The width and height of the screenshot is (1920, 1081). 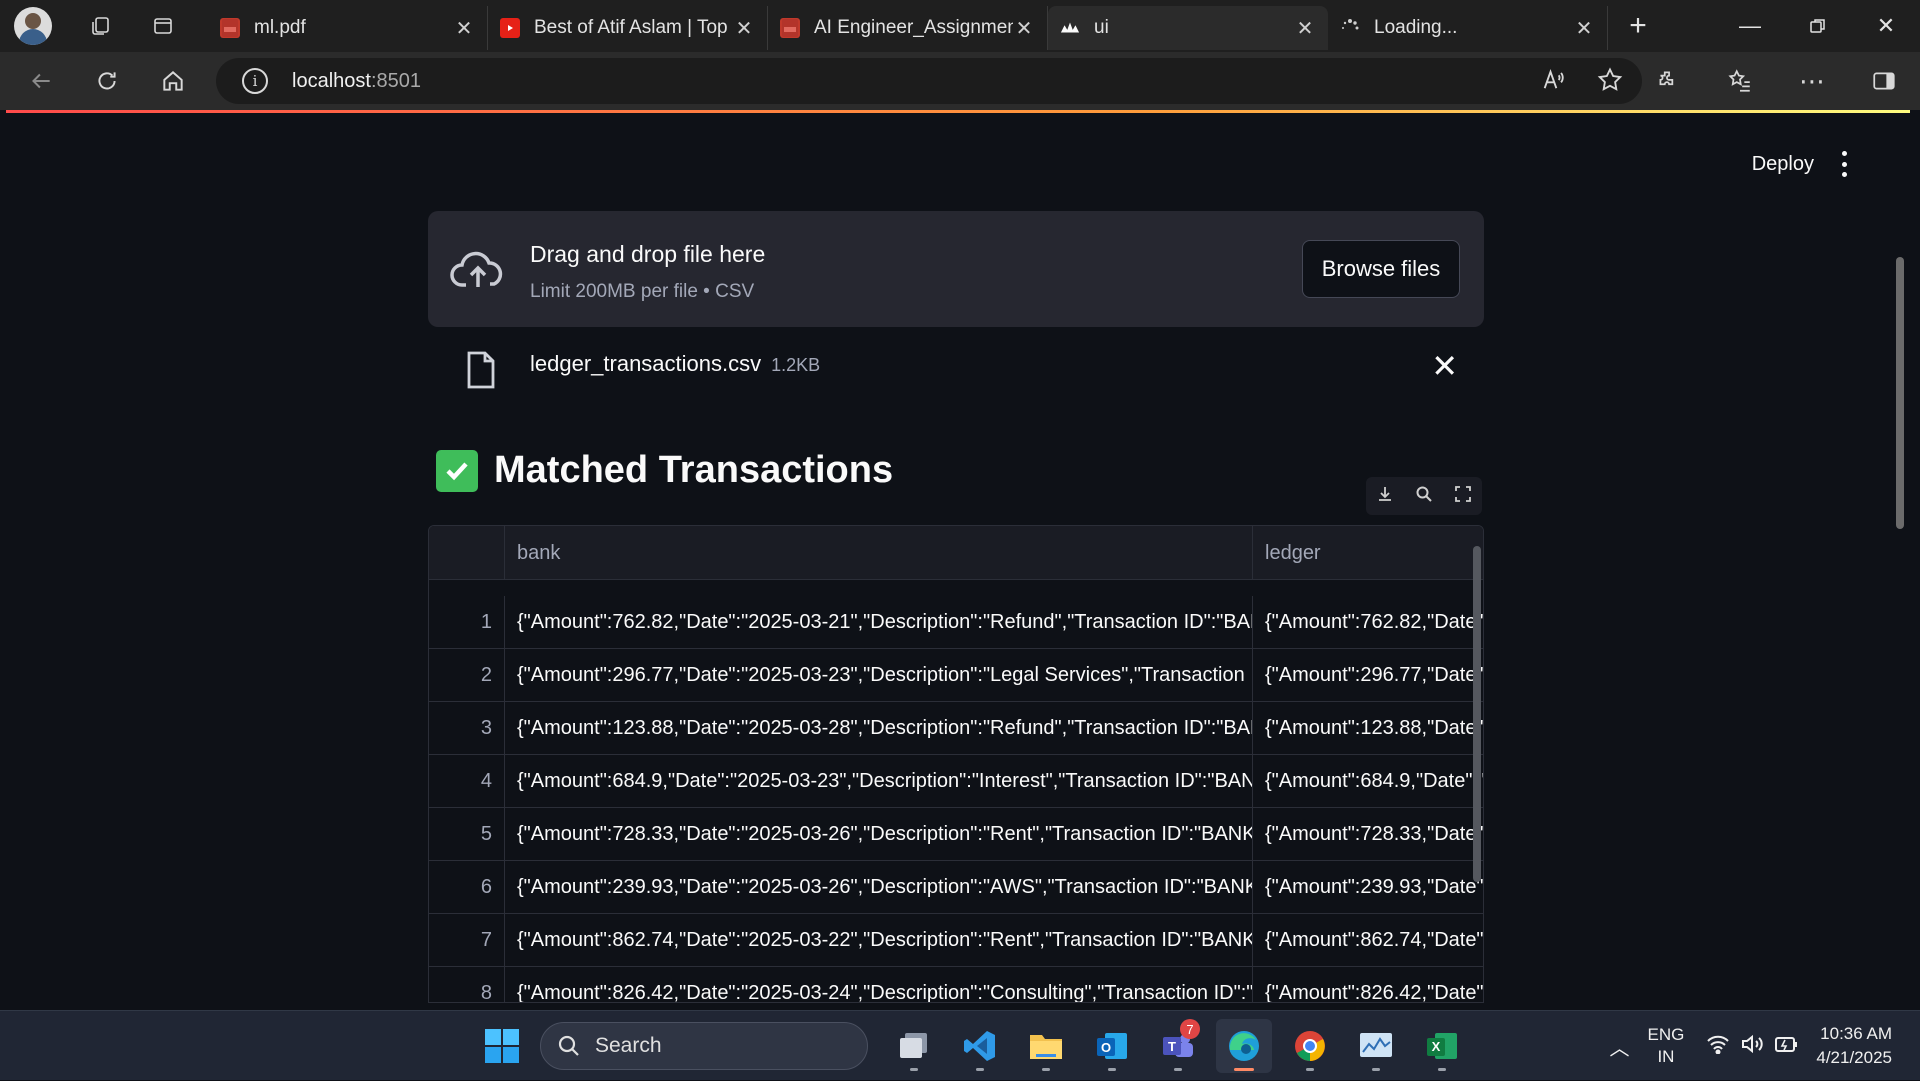 I want to click on outlook-icon: O, so click(x=1112, y=1046).